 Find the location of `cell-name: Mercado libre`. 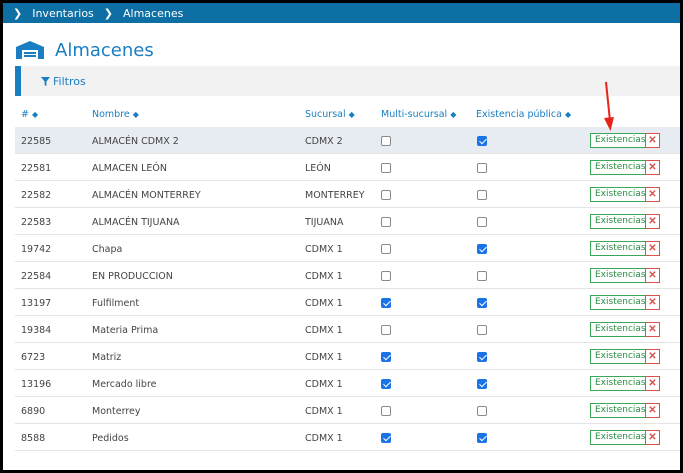

cell-name: Mercado libre is located at coordinates (124, 384).